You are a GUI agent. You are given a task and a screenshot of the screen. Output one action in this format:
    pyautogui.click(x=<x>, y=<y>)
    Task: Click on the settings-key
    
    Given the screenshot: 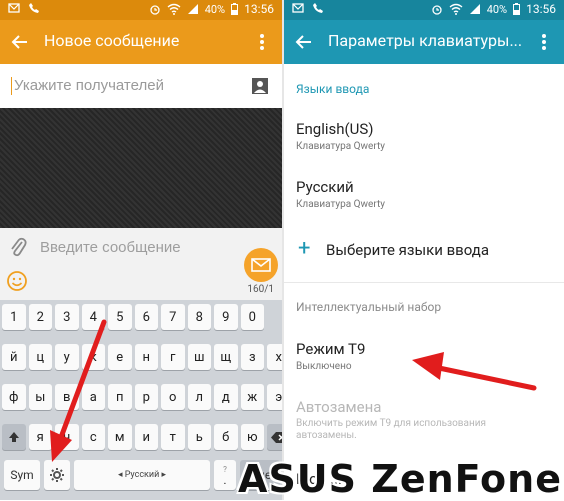 What is the action you would take?
    pyautogui.click(x=57, y=475)
    